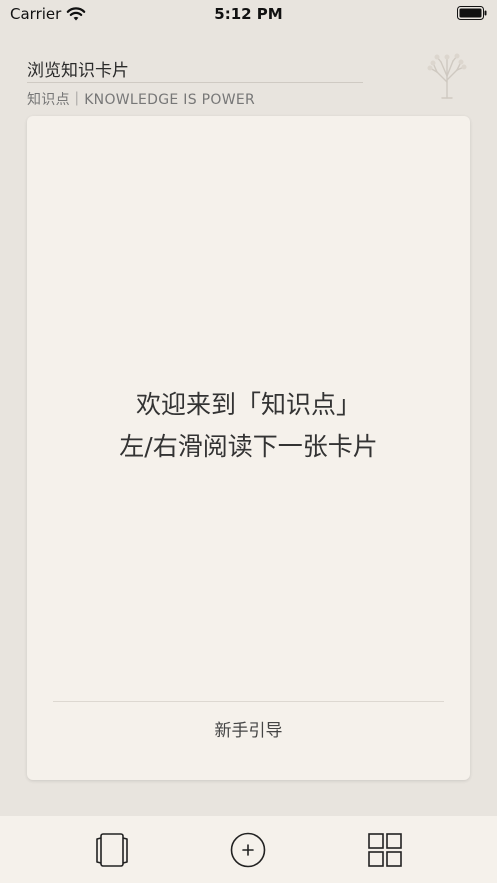  I want to click on page-subtitle: 知识点｜KNOWLEDGE IS POWER, so click(141, 100).